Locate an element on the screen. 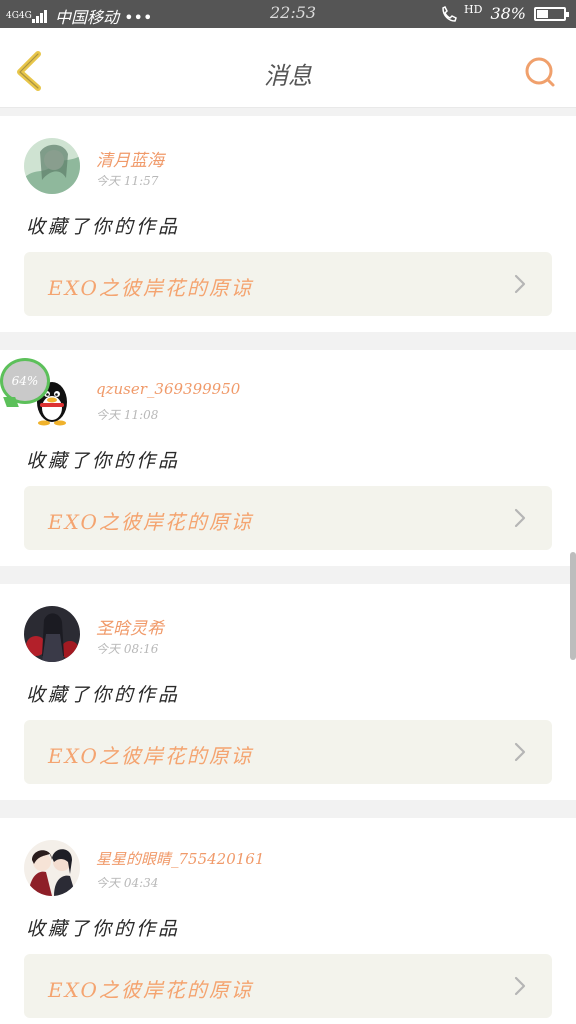 This screenshot has width=576, height=1024. hd-label: HD is located at coordinates (473, 9).